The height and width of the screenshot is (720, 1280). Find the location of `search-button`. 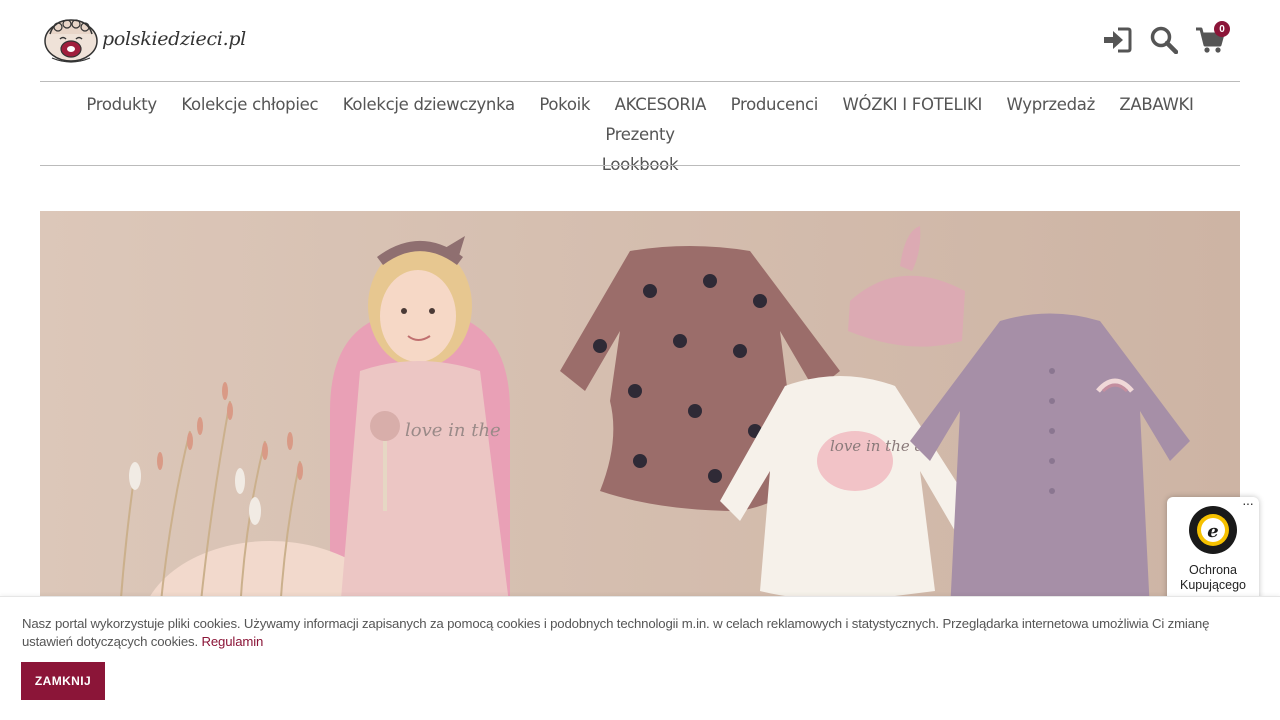

search-button is located at coordinates (1164, 40).